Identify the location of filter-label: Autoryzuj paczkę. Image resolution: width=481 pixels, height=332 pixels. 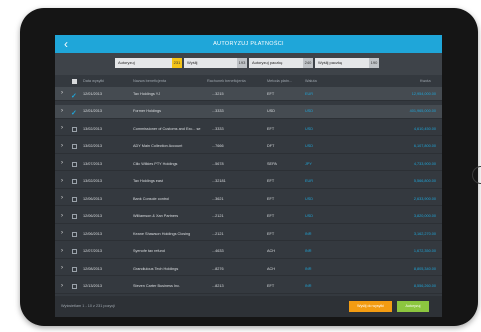
(267, 62).